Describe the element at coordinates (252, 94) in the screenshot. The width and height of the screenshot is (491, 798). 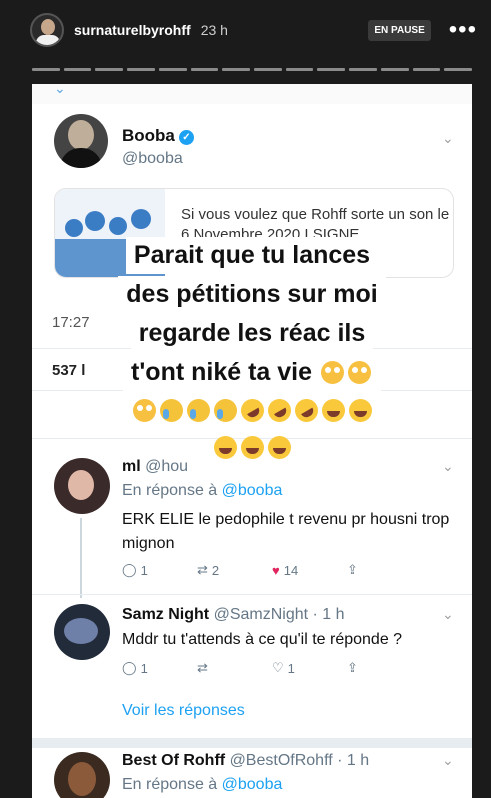
I see `tweet-top-strip: ⌄` at that location.